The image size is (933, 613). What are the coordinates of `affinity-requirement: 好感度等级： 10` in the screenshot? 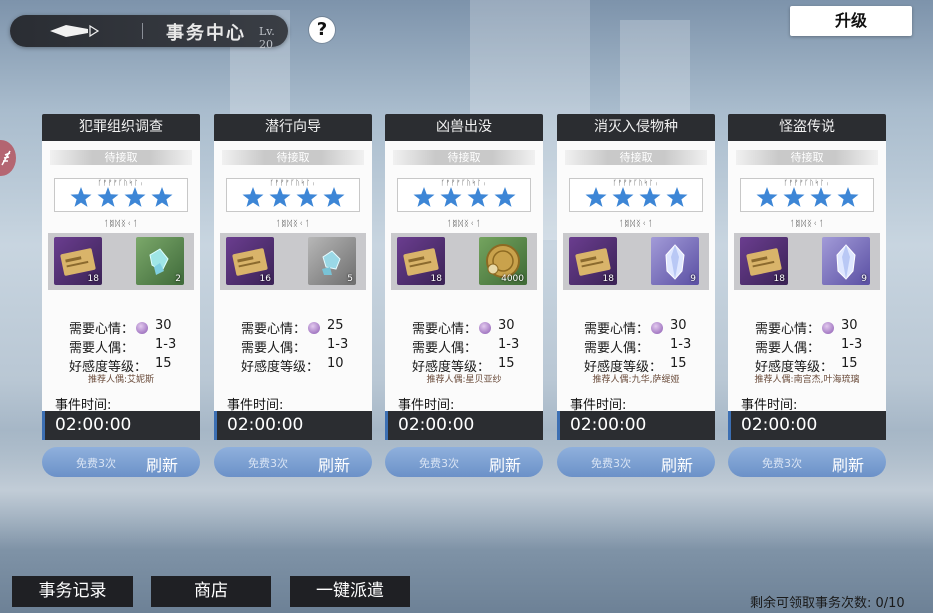 It's located at (292, 365).